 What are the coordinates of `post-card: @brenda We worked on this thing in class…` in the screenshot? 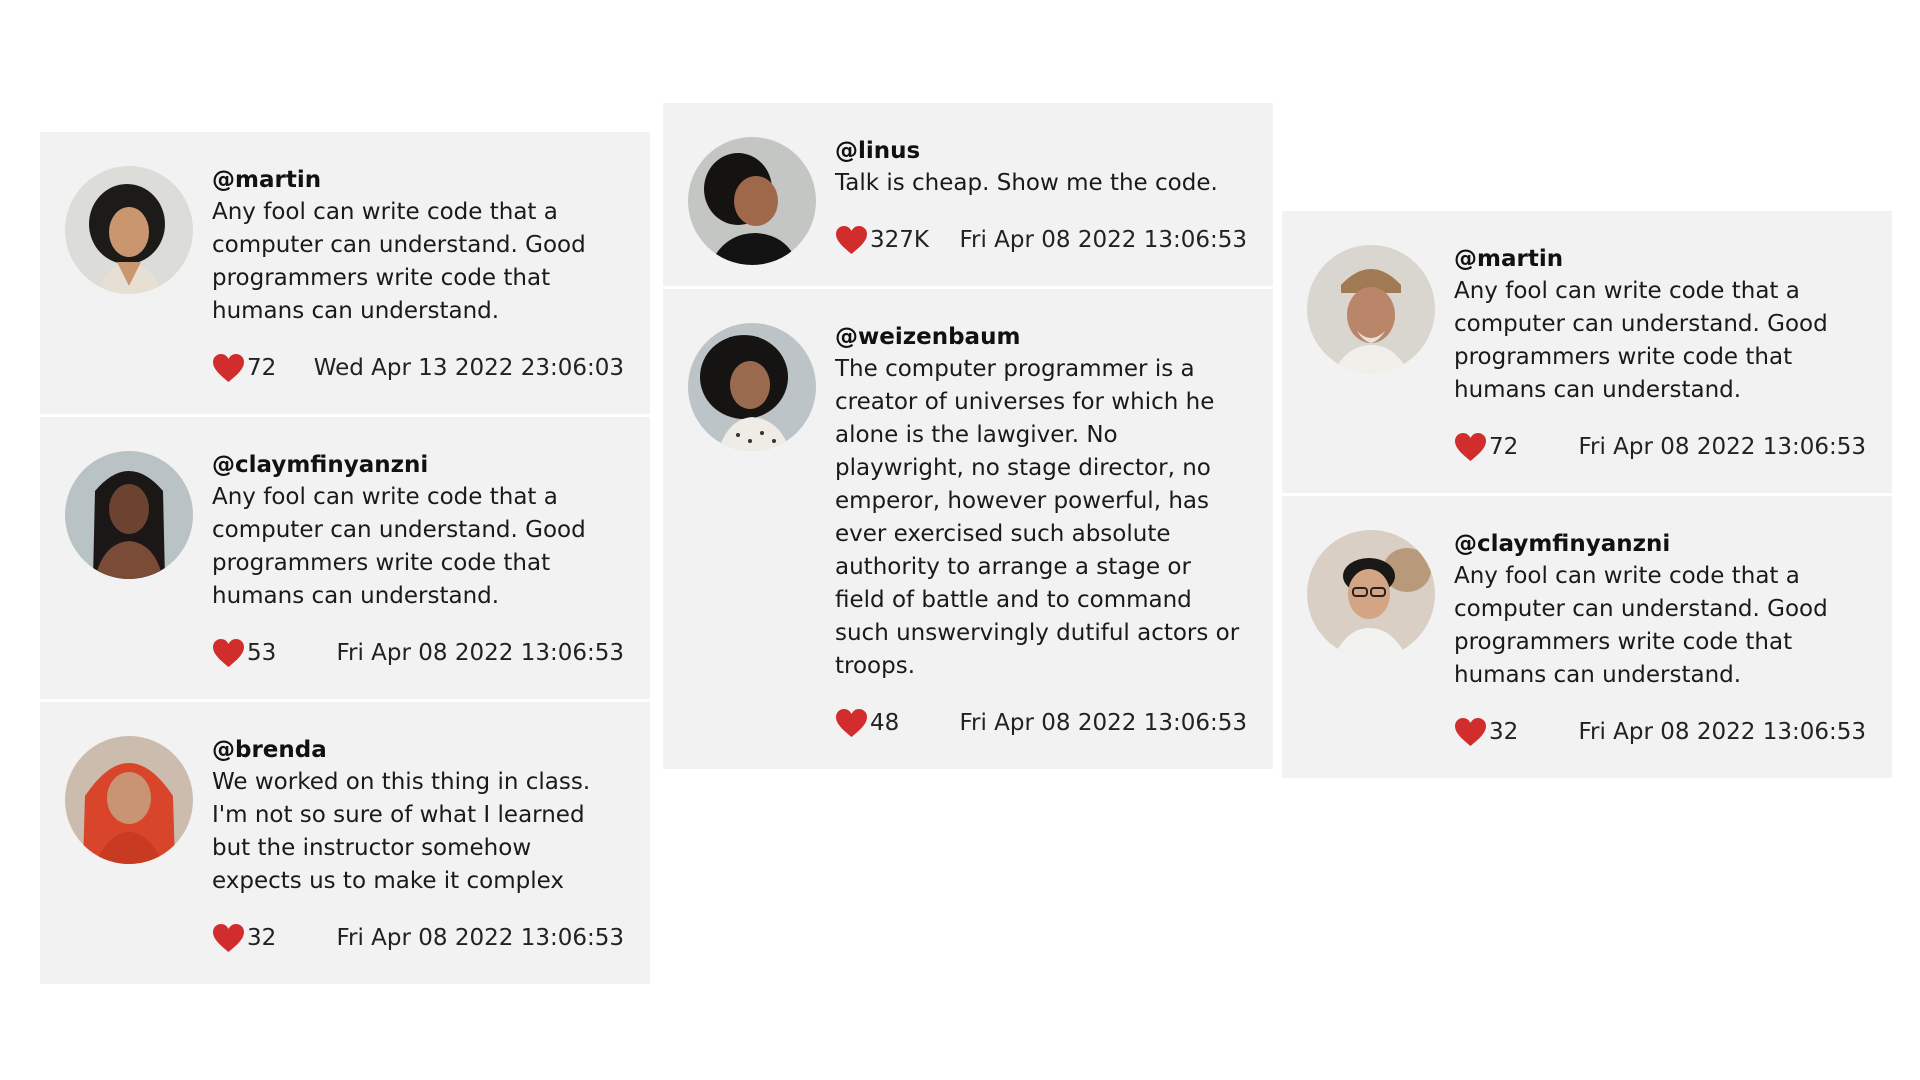 It's located at (345, 843).